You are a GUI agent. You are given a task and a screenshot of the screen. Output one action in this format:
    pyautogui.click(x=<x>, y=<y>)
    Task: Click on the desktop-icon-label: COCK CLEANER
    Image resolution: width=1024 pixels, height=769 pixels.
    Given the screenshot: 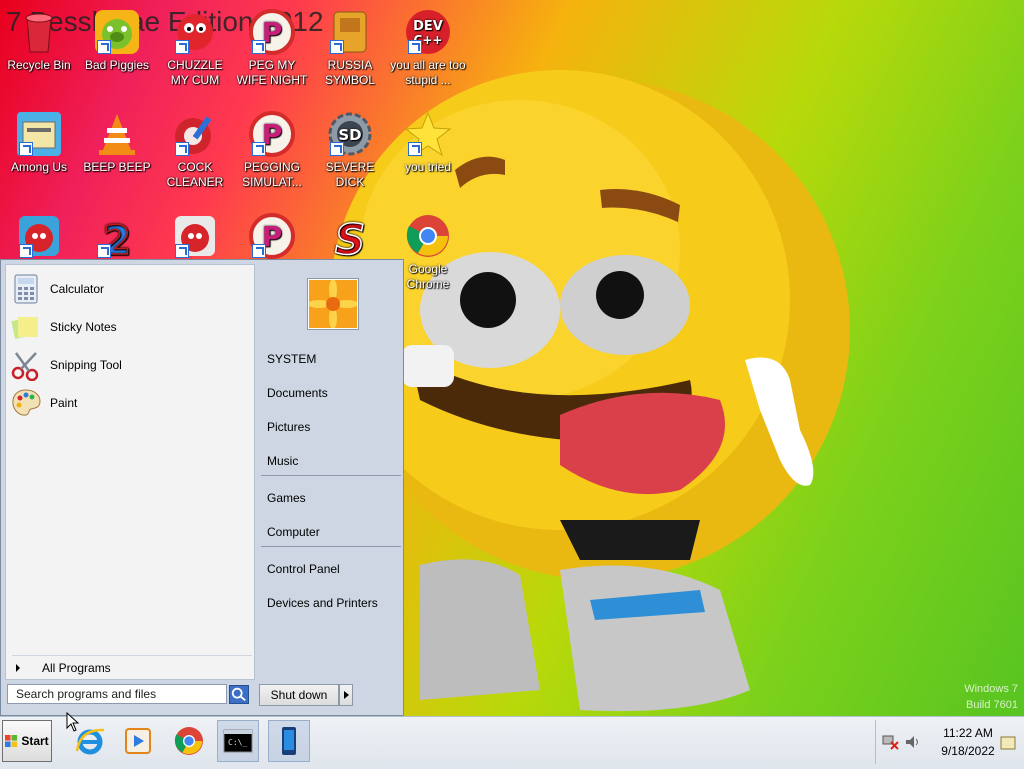 What is the action you would take?
    pyautogui.click(x=195, y=174)
    